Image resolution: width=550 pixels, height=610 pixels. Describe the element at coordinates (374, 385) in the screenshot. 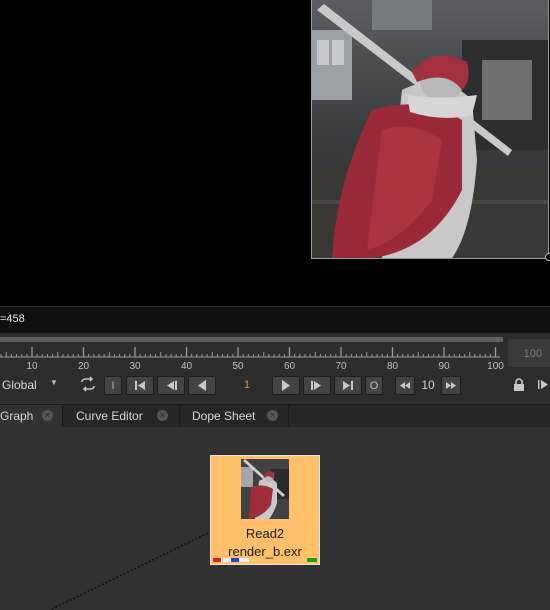

I see `set-out-point-button: O` at that location.